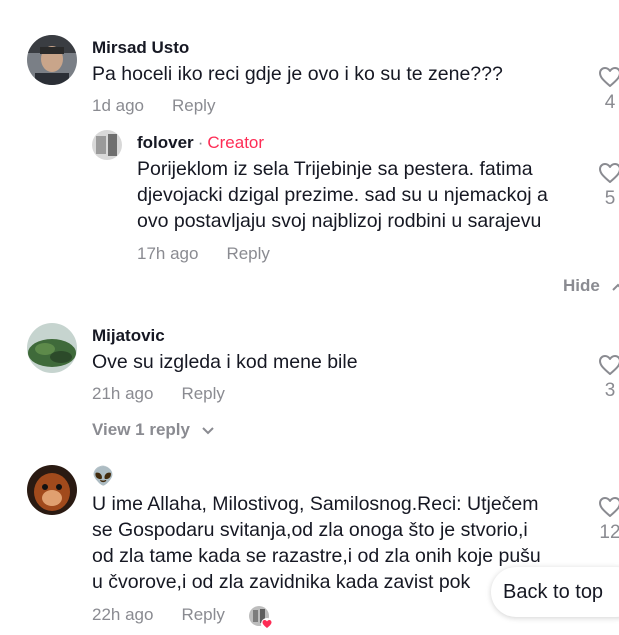 The width and height of the screenshot is (619, 635). What do you see at coordinates (555, 592) in the screenshot?
I see `back-to-top-button: Back to top` at bounding box center [555, 592].